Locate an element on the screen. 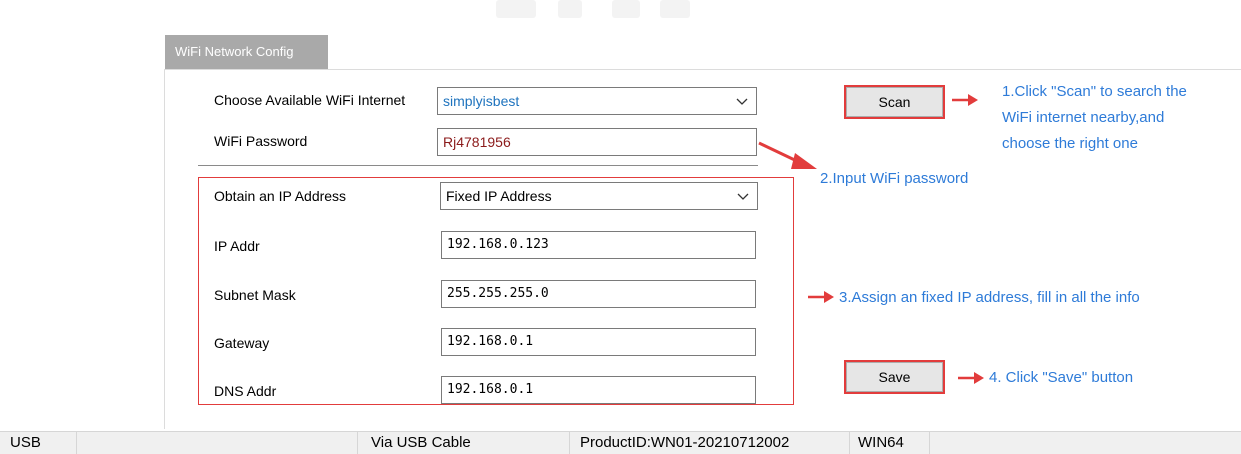  gateway-input: 192.168.0.1 is located at coordinates (598, 342).